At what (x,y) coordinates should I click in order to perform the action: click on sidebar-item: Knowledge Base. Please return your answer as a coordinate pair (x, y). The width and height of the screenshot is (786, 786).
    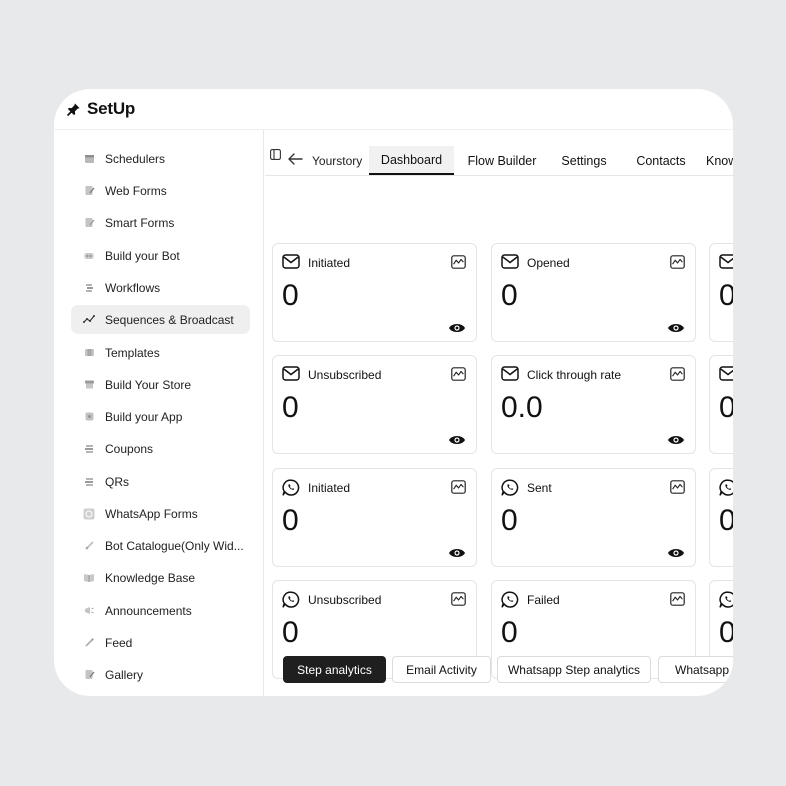
    Looking at the image, I should click on (160, 577).